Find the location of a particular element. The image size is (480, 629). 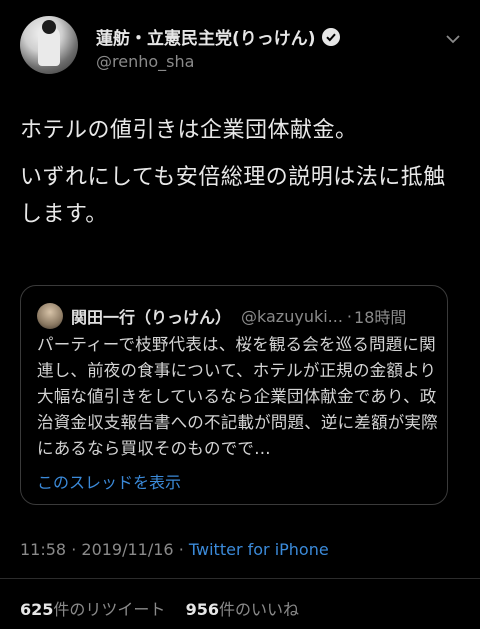

author-avatar is located at coordinates (49, 45).